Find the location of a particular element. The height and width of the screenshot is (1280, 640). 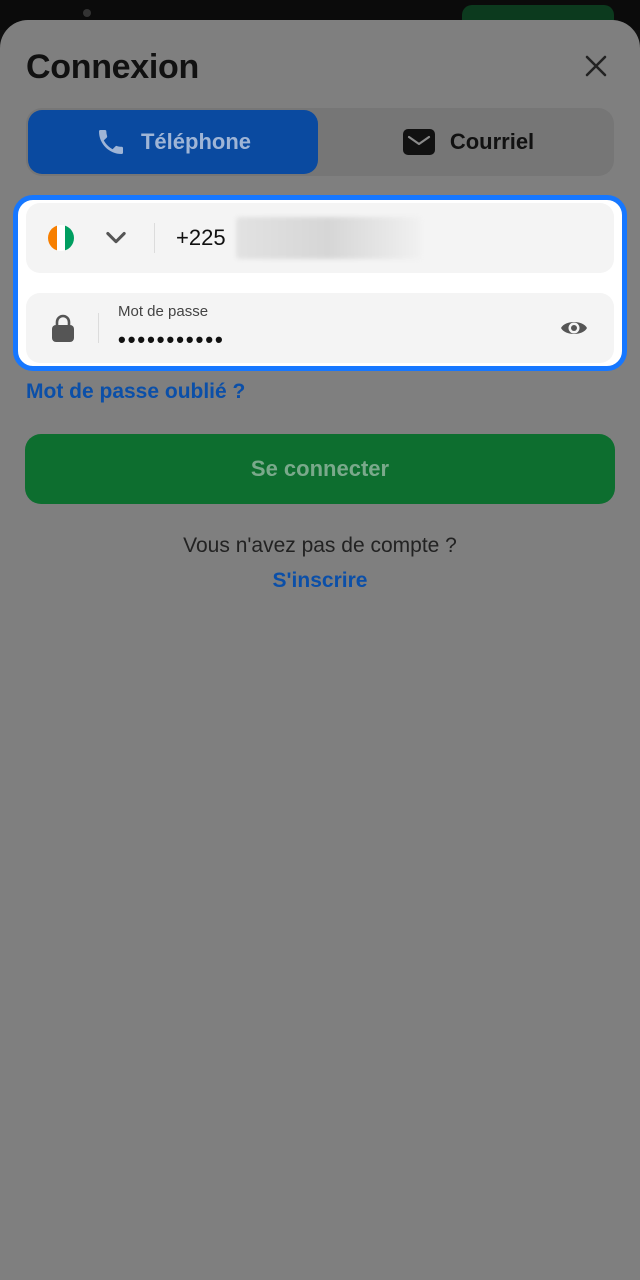

login-form: +225 Mot de passe ••••••••••• is located at coordinates (320, 283).